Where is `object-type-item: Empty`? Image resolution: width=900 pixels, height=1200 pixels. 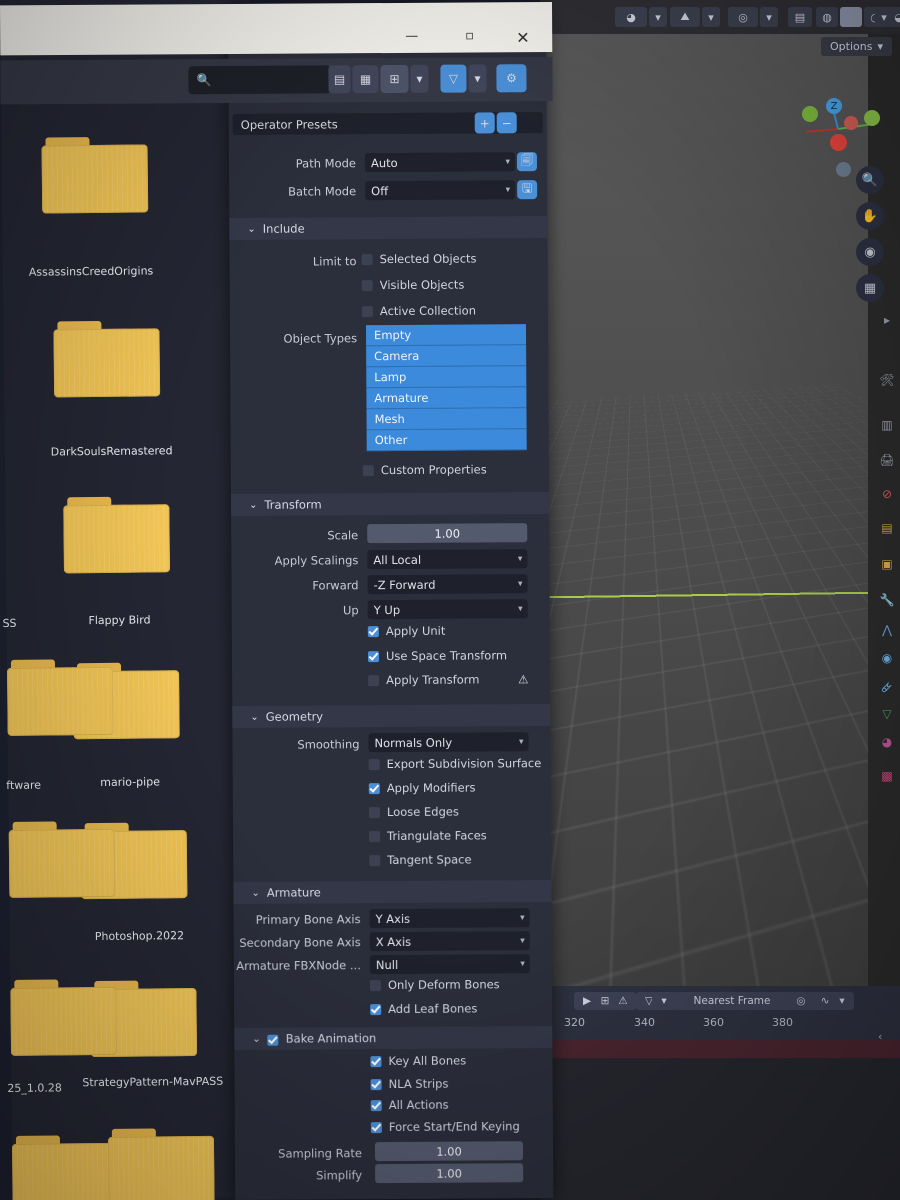
object-type-item: Empty is located at coordinates (446, 335).